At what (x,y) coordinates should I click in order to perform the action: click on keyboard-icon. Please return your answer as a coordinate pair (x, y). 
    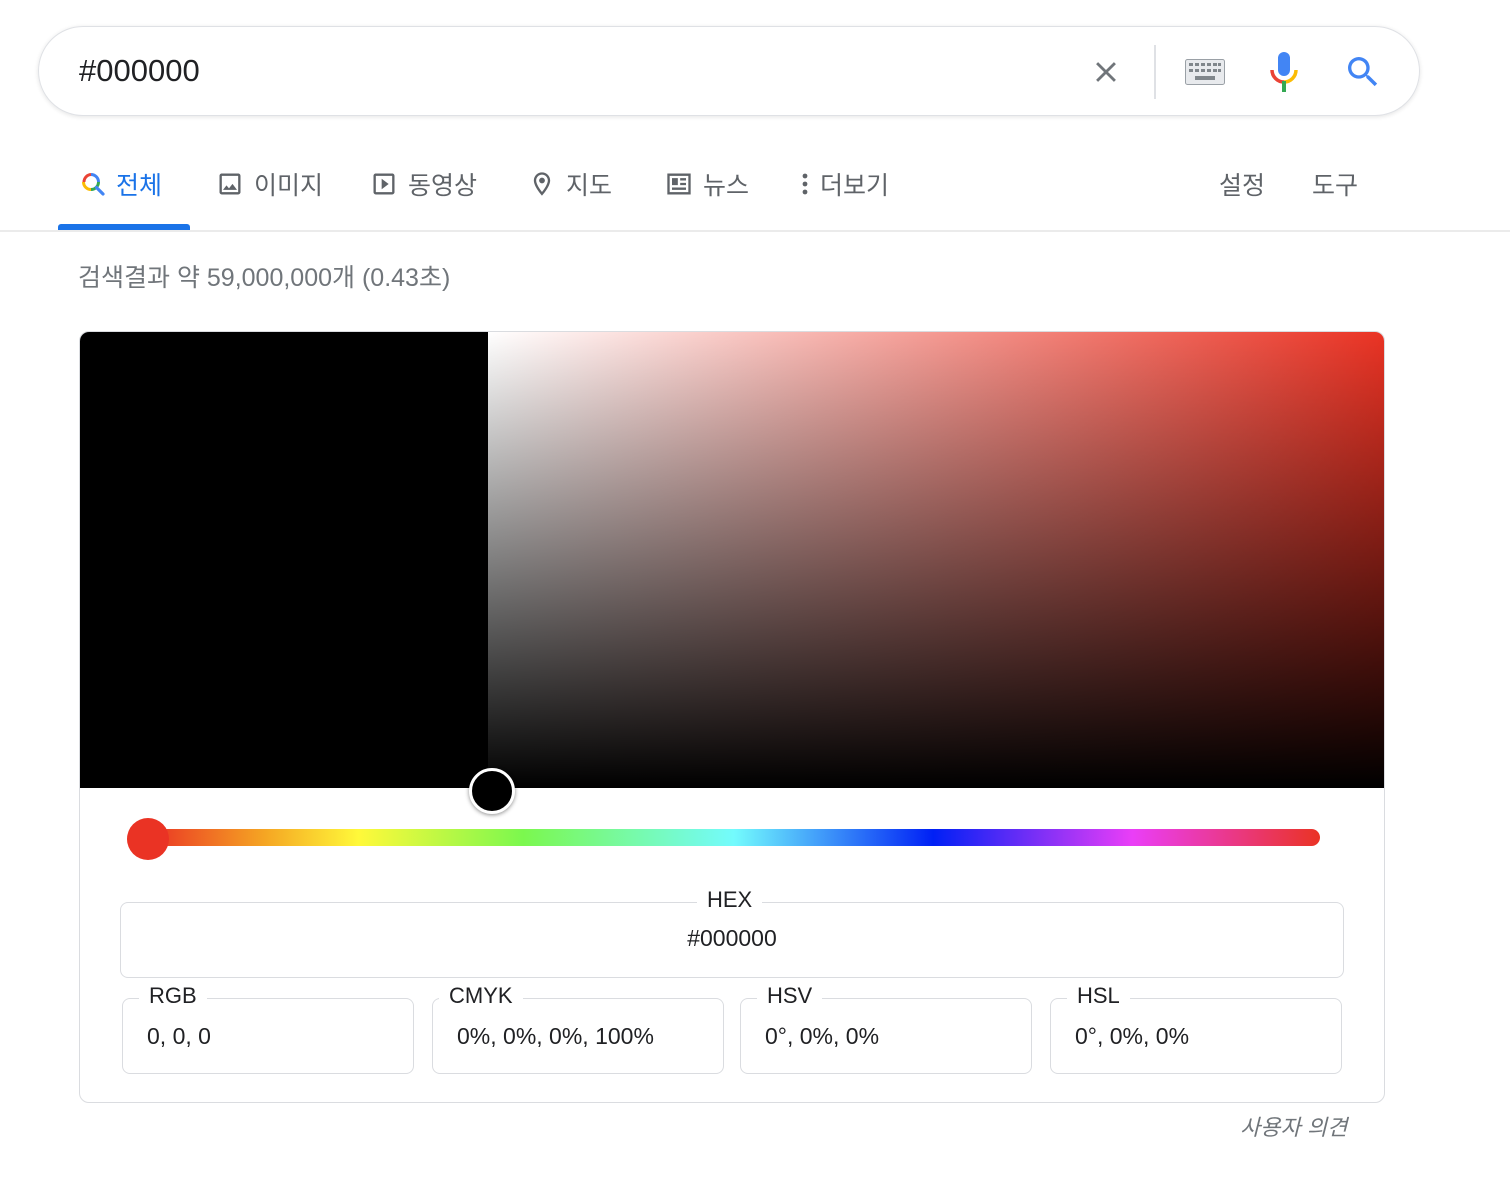
    Looking at the image, I should click on (1205, 72).